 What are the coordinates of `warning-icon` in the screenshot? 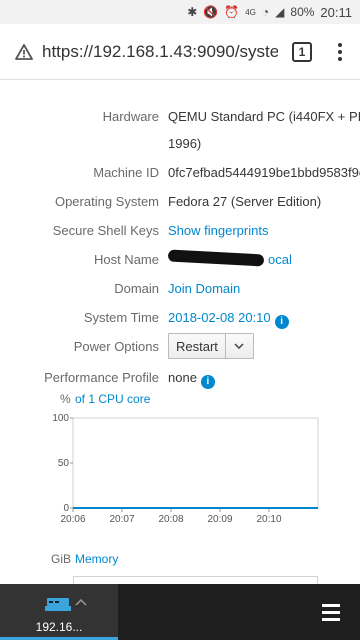 It's located at (24, 51).